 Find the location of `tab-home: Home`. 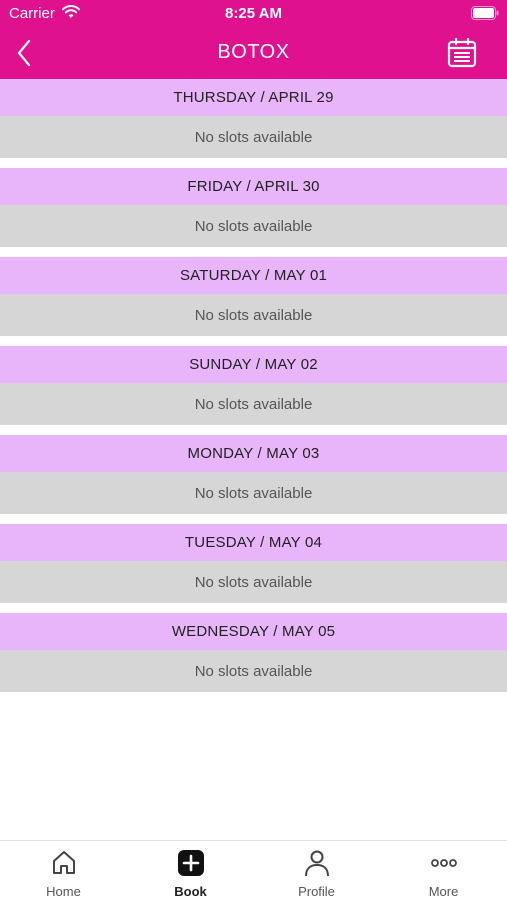

tab-home: Home is located at coordinates (63, 870).